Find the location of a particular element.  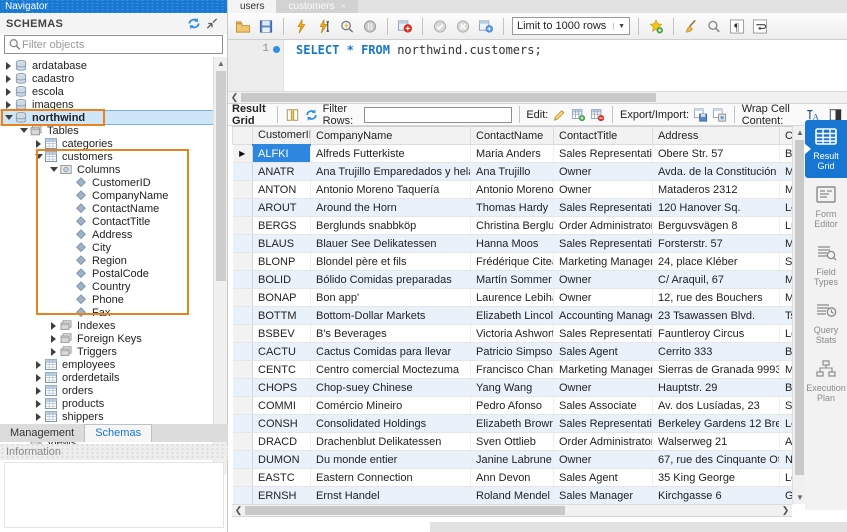

scroll-up-icon: ▲ is located at coordinates (220, 63).